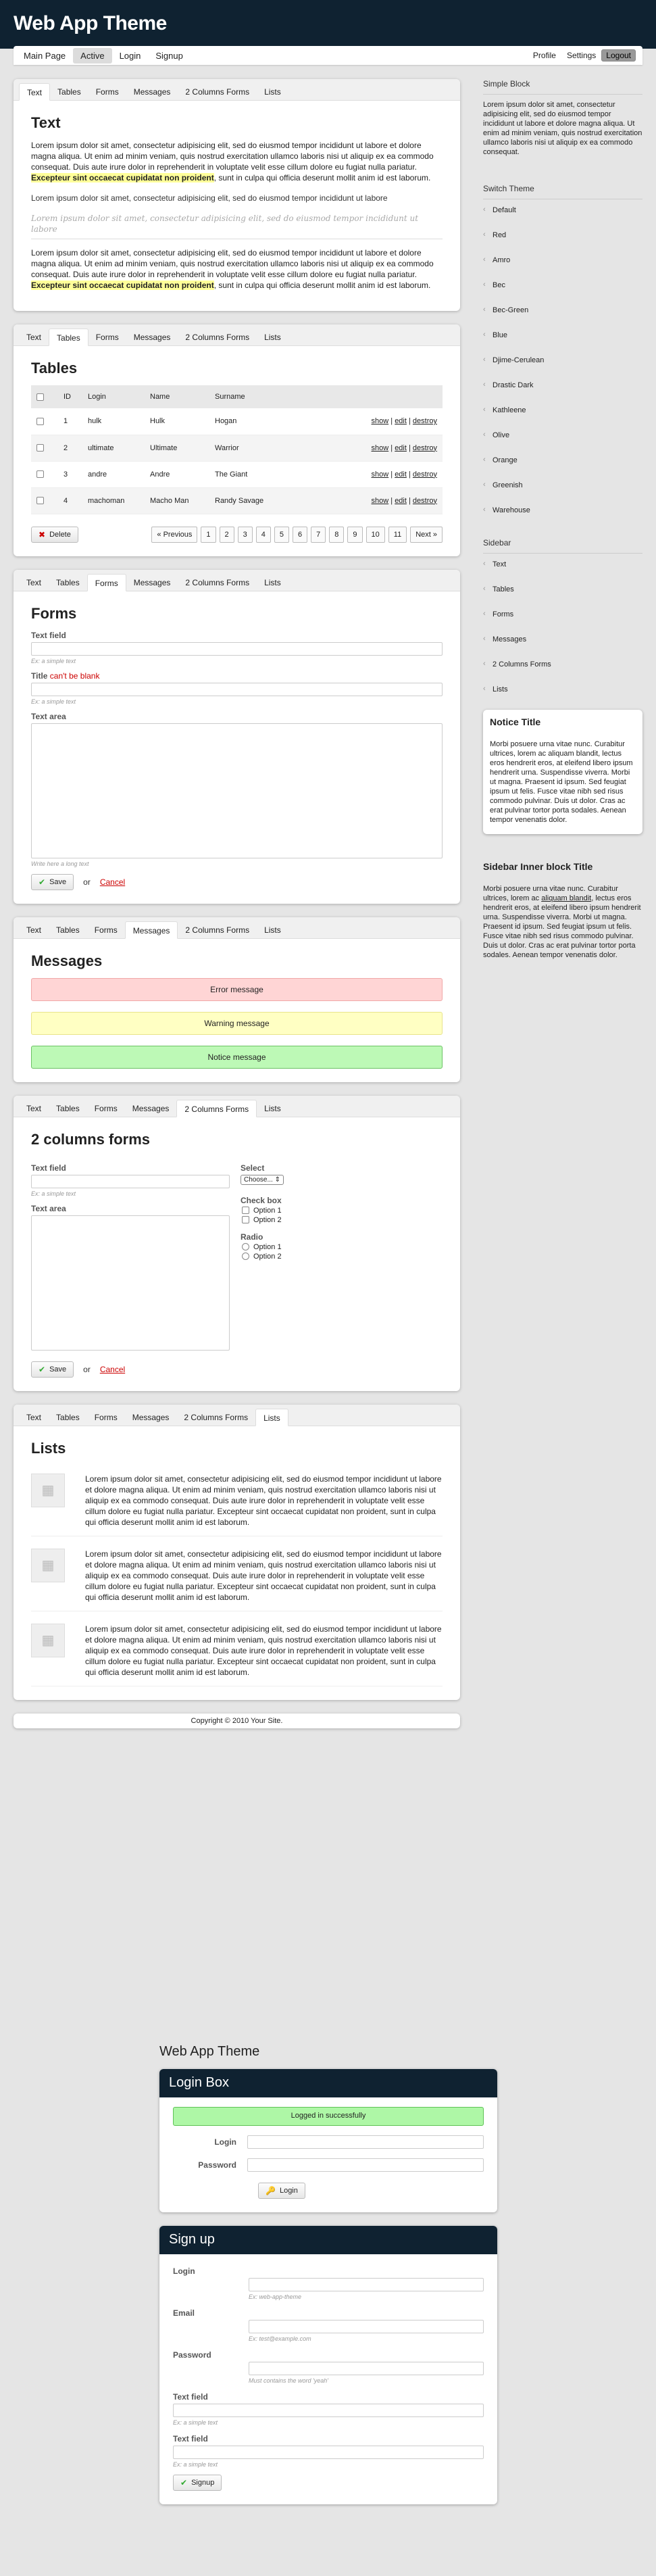 The height and width of the screenshot is (2576, 656). What do you see at coordinates (562, 242) in the screenshot?
I see `theme-link: Red` at bounding box center [562, 242].